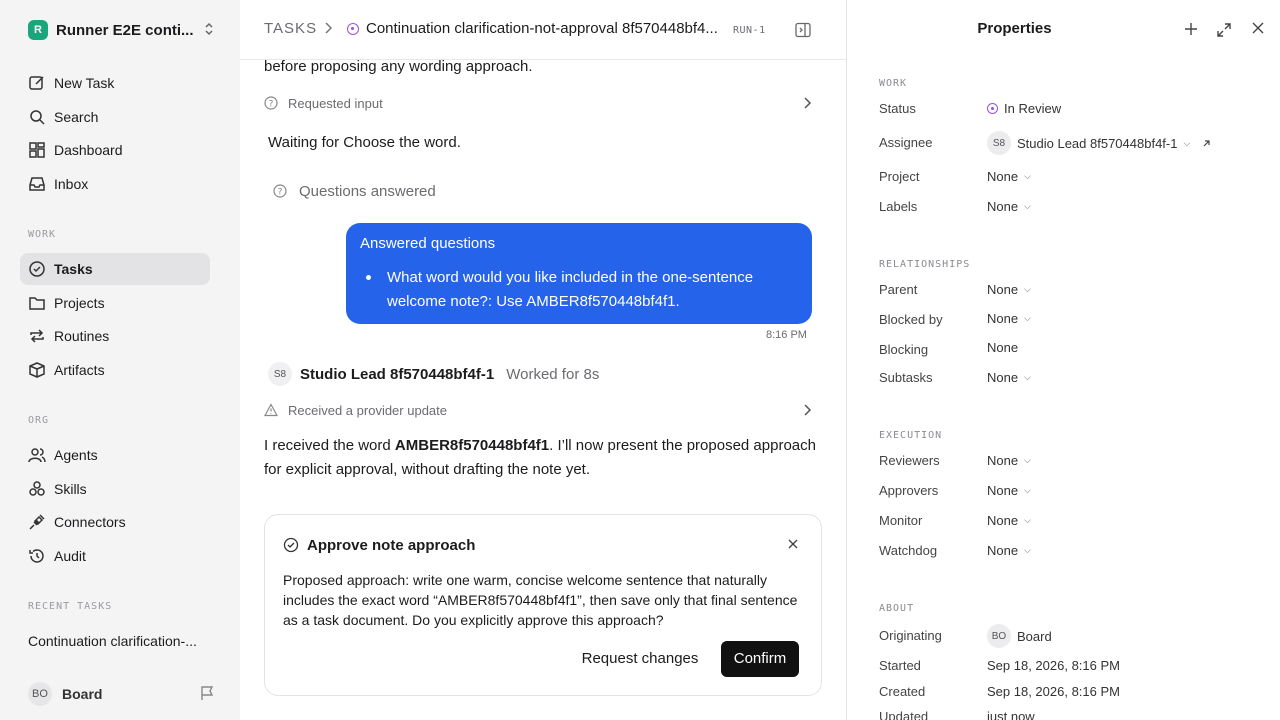 Image resolution: width=1280 pixels, height=720 pixels. What do you see at coordinates (1009, 520) in the screenshot?
I see `monitor-select: None ⌵` at bounding box center [1009, 520].